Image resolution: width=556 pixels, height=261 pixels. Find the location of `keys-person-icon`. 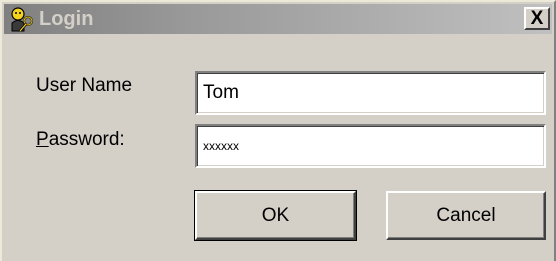

keys-person-icon is located at coordinates (22, 19).